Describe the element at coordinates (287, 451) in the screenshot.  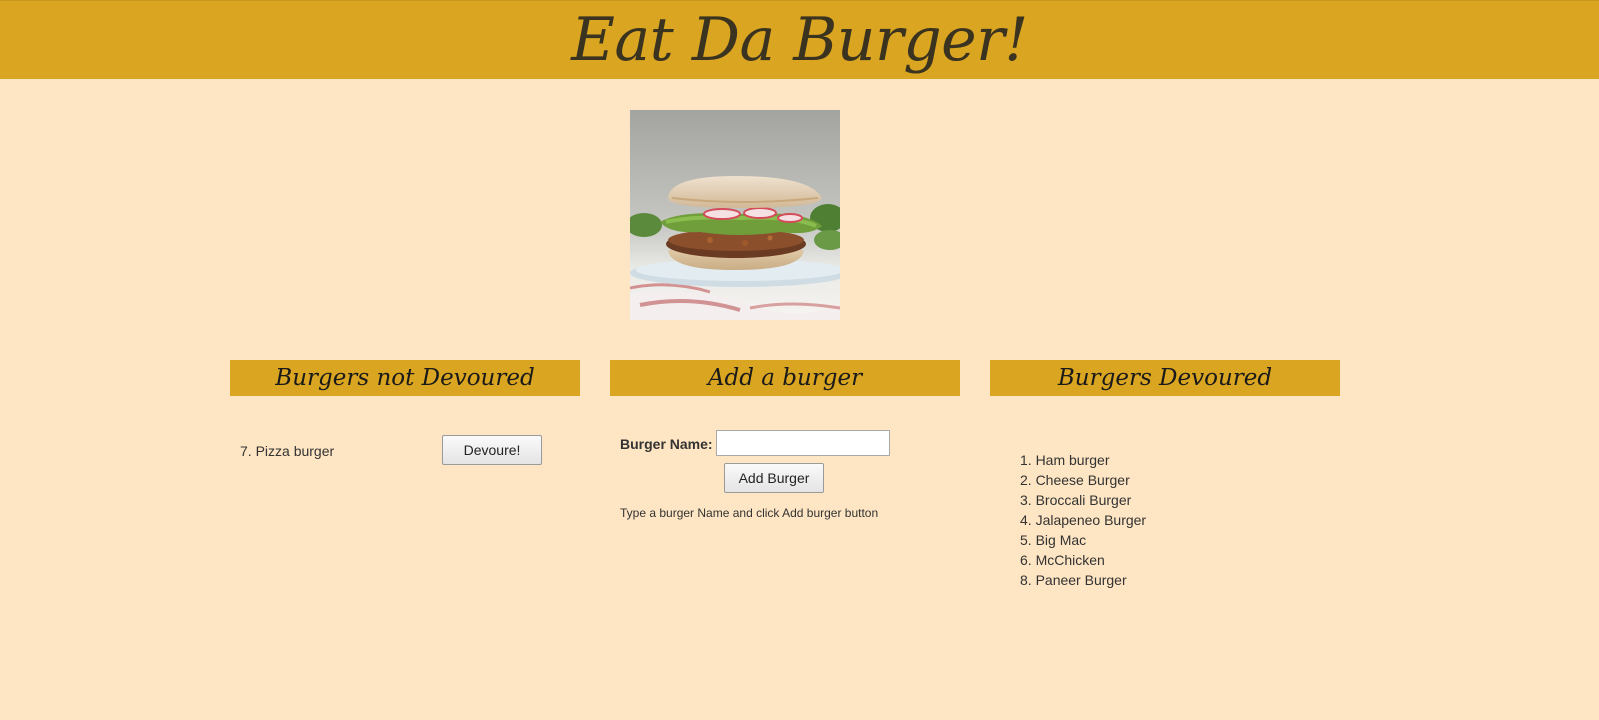
I see `burger-name: 7. Pizza burger` at that location.